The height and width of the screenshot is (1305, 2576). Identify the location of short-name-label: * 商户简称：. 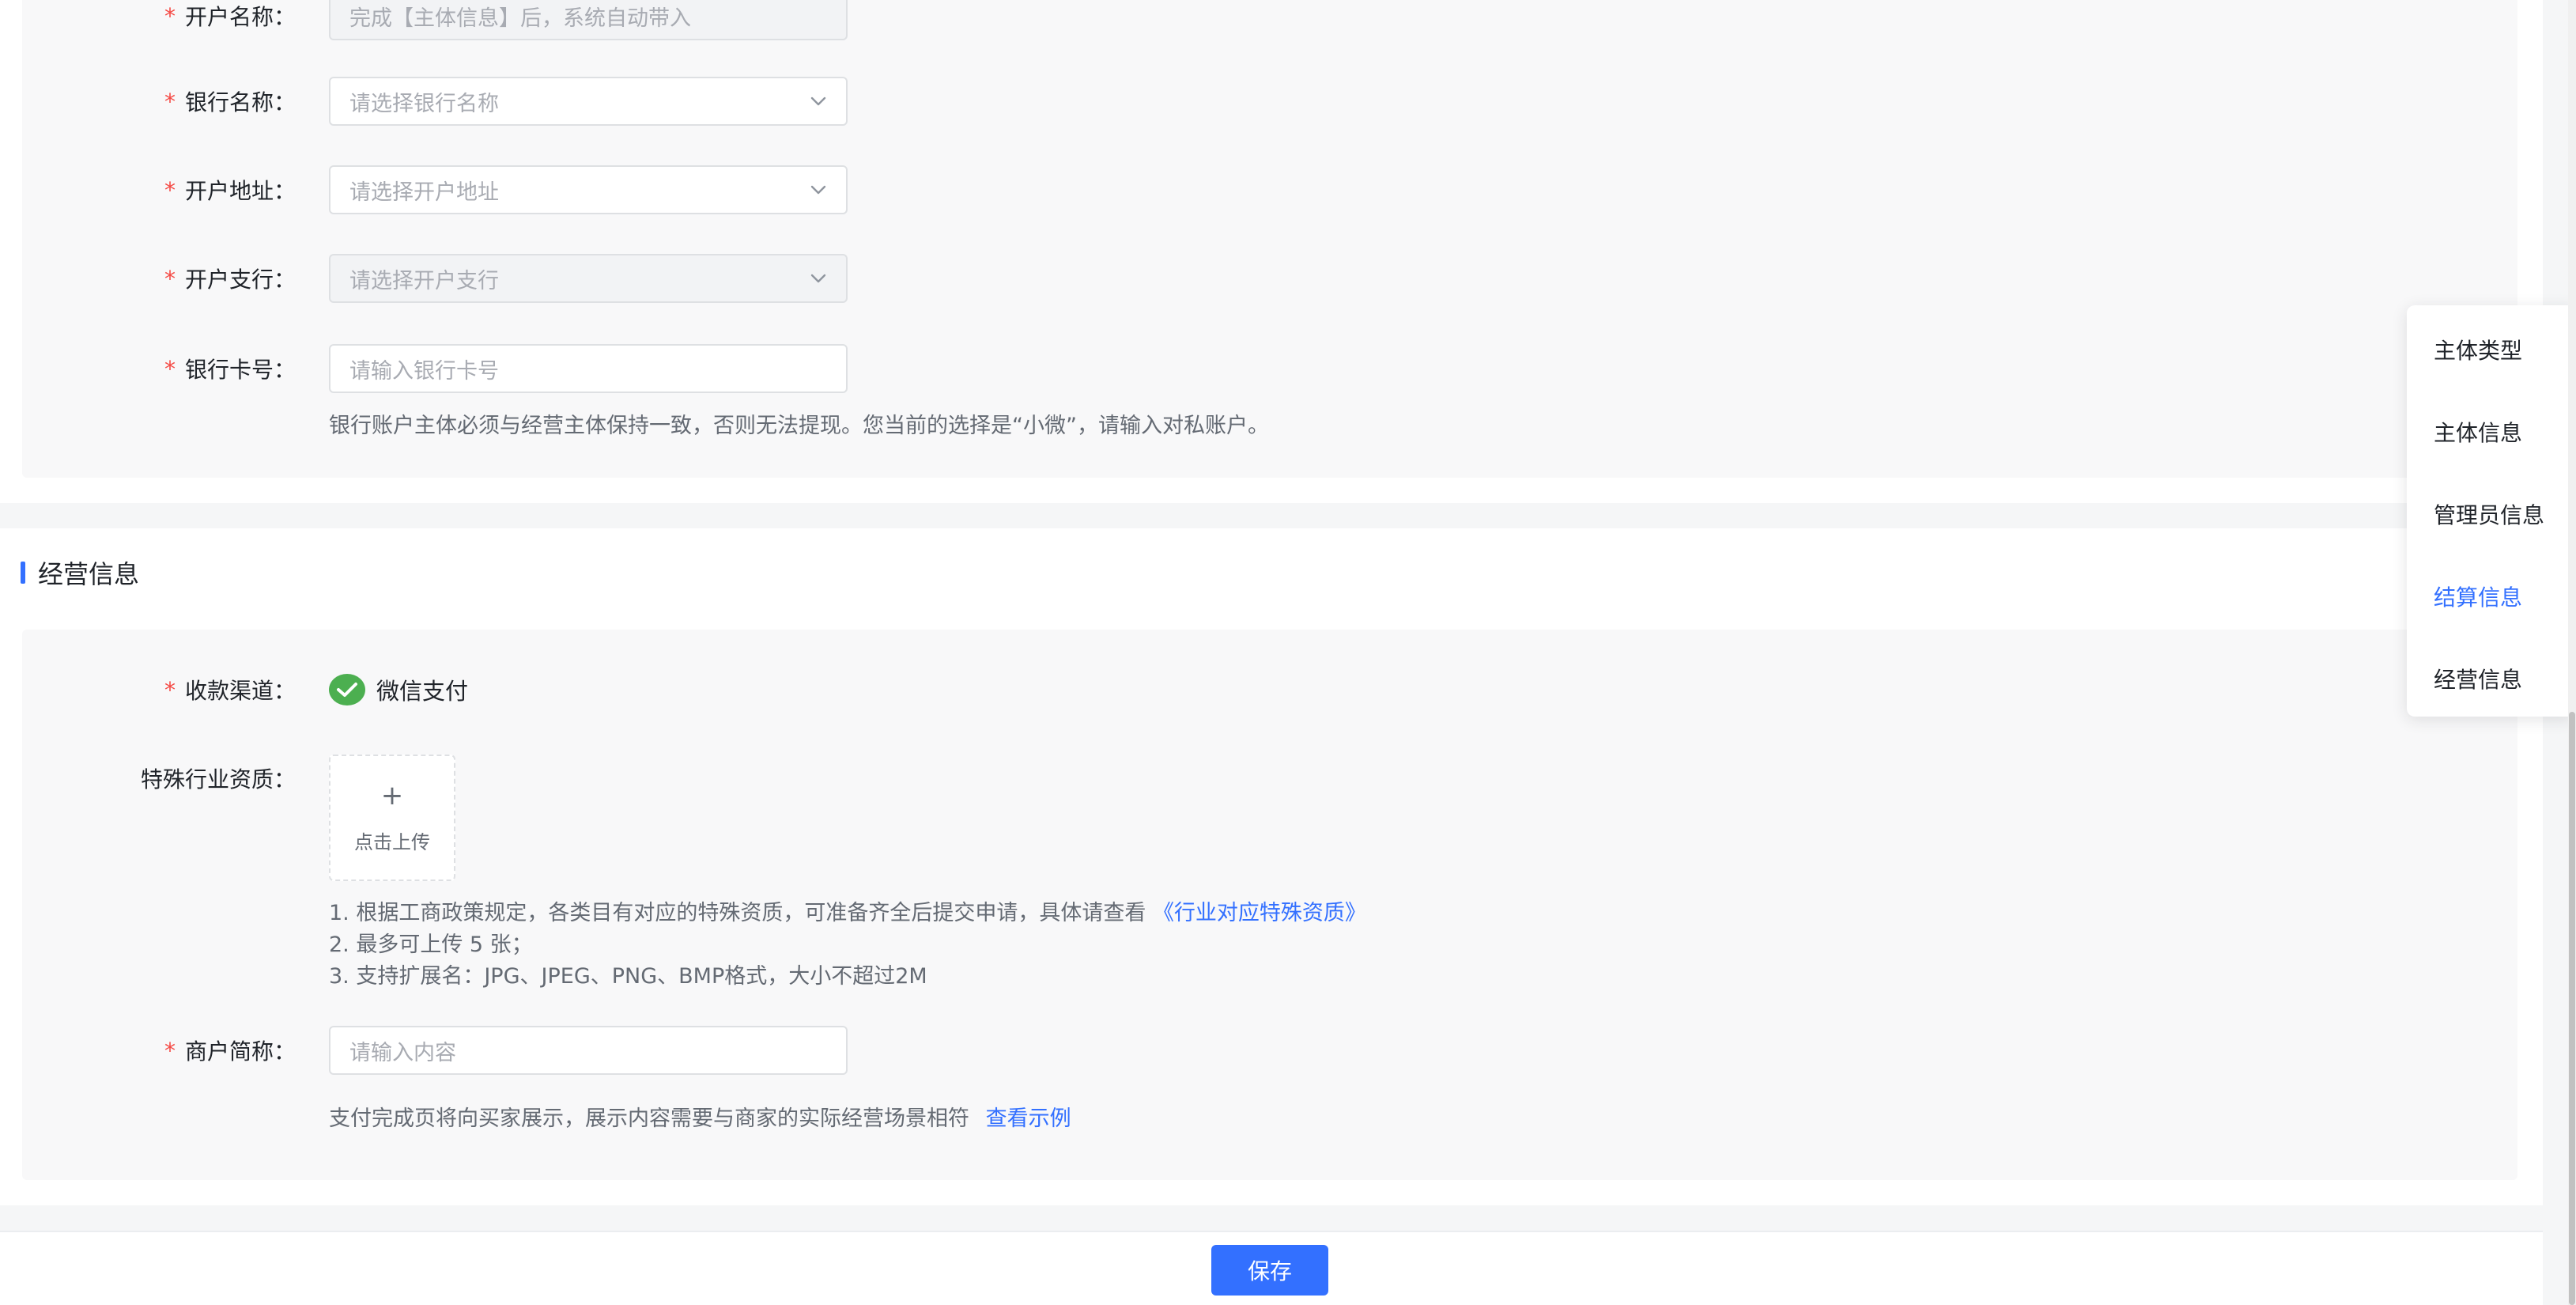
(230, 1050).